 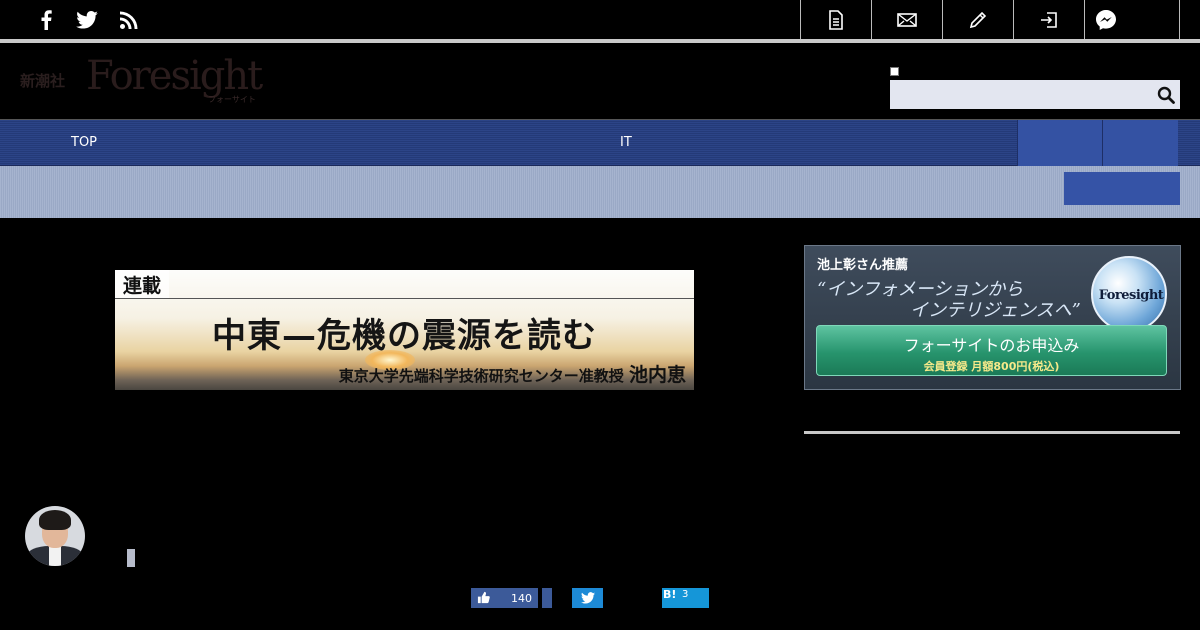 I want to click on pencil-icon, so click(x=978, y=20).